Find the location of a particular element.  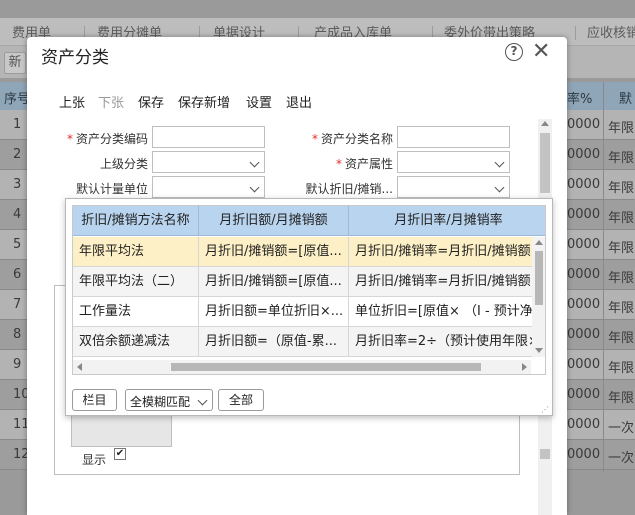

bg-header-default: 默 is located at coordinates (626, 99).